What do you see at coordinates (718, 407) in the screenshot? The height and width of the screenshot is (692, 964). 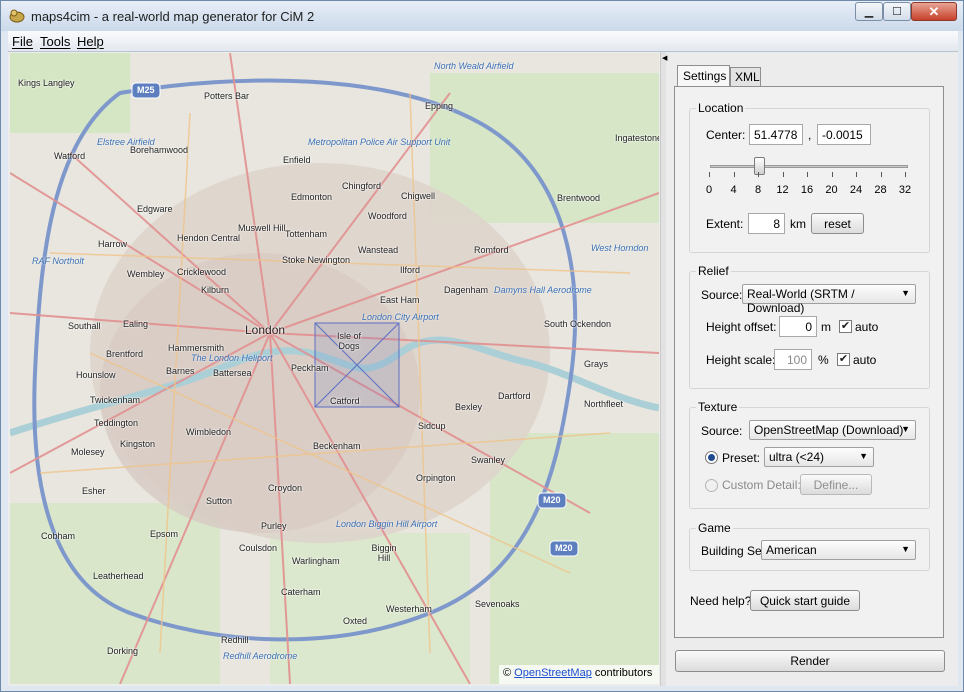 I see `texture-title: Texture` at bounding box center [718, 407].